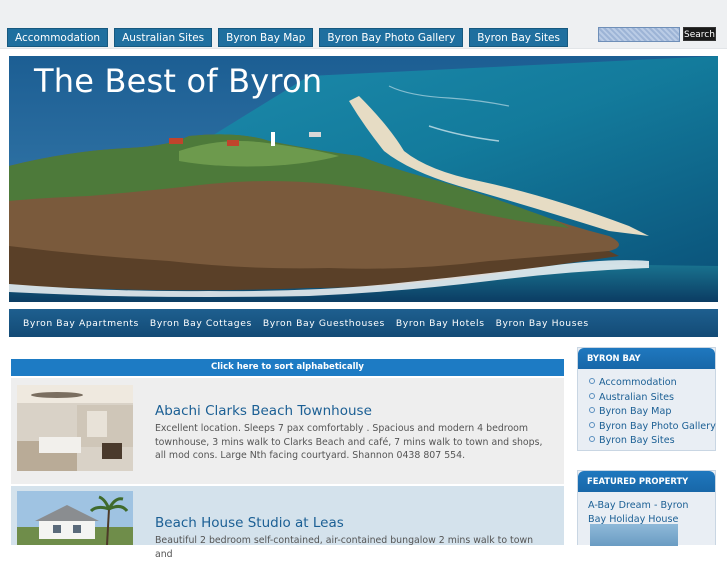 Image resolution: width=727 pixels, height=561 pixels. Describe the element at coordinates (635, 412) in the screenshot. I see `sidebar-item-label: Byron Bay Map` at that location.